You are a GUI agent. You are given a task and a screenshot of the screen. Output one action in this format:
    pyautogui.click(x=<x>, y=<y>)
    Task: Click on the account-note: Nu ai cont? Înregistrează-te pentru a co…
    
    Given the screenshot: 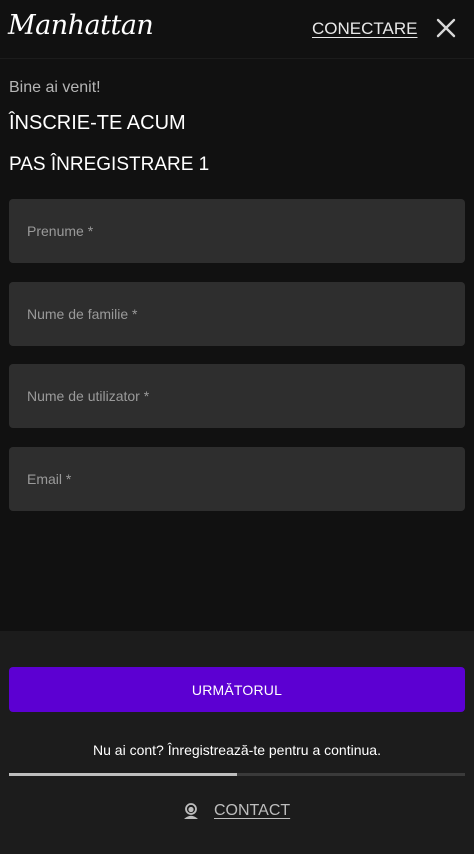 What is the action you would take?
    pyautogui.click(x=237, y=750)
    